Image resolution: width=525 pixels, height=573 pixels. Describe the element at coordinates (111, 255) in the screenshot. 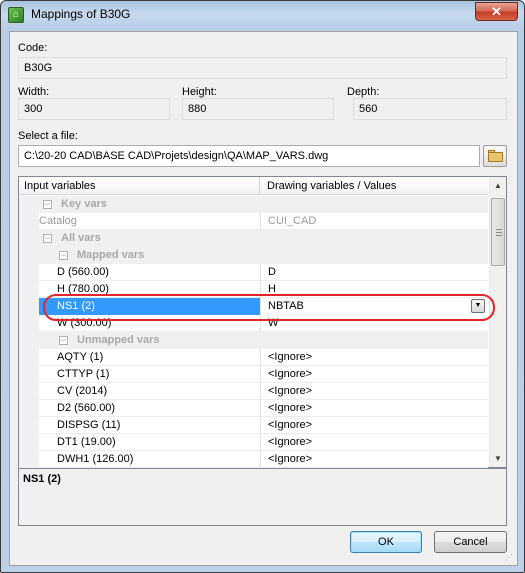

I see `category-text: Mapped vars` at that location.